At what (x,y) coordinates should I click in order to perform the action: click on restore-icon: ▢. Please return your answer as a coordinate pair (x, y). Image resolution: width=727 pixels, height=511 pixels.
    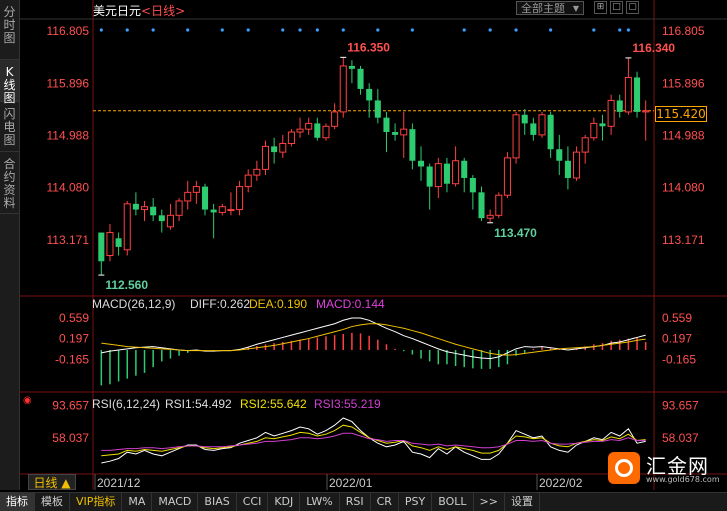
    Looking at the image, I should click on (632, 7).